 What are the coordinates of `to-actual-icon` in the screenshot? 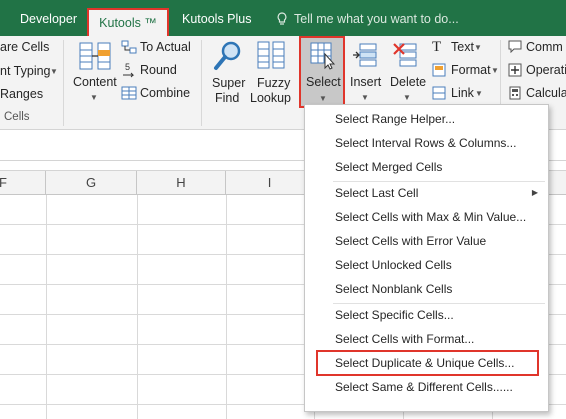 It's located at (129, 47).